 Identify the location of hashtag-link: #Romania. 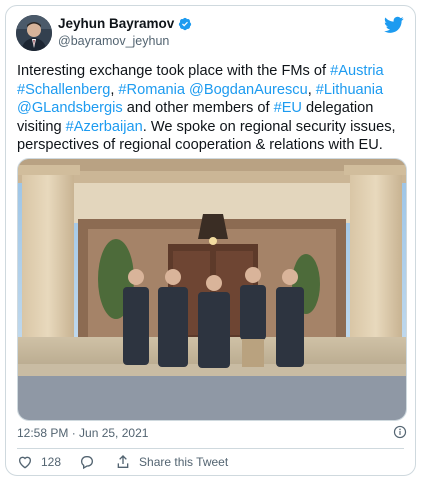
(151, 90).